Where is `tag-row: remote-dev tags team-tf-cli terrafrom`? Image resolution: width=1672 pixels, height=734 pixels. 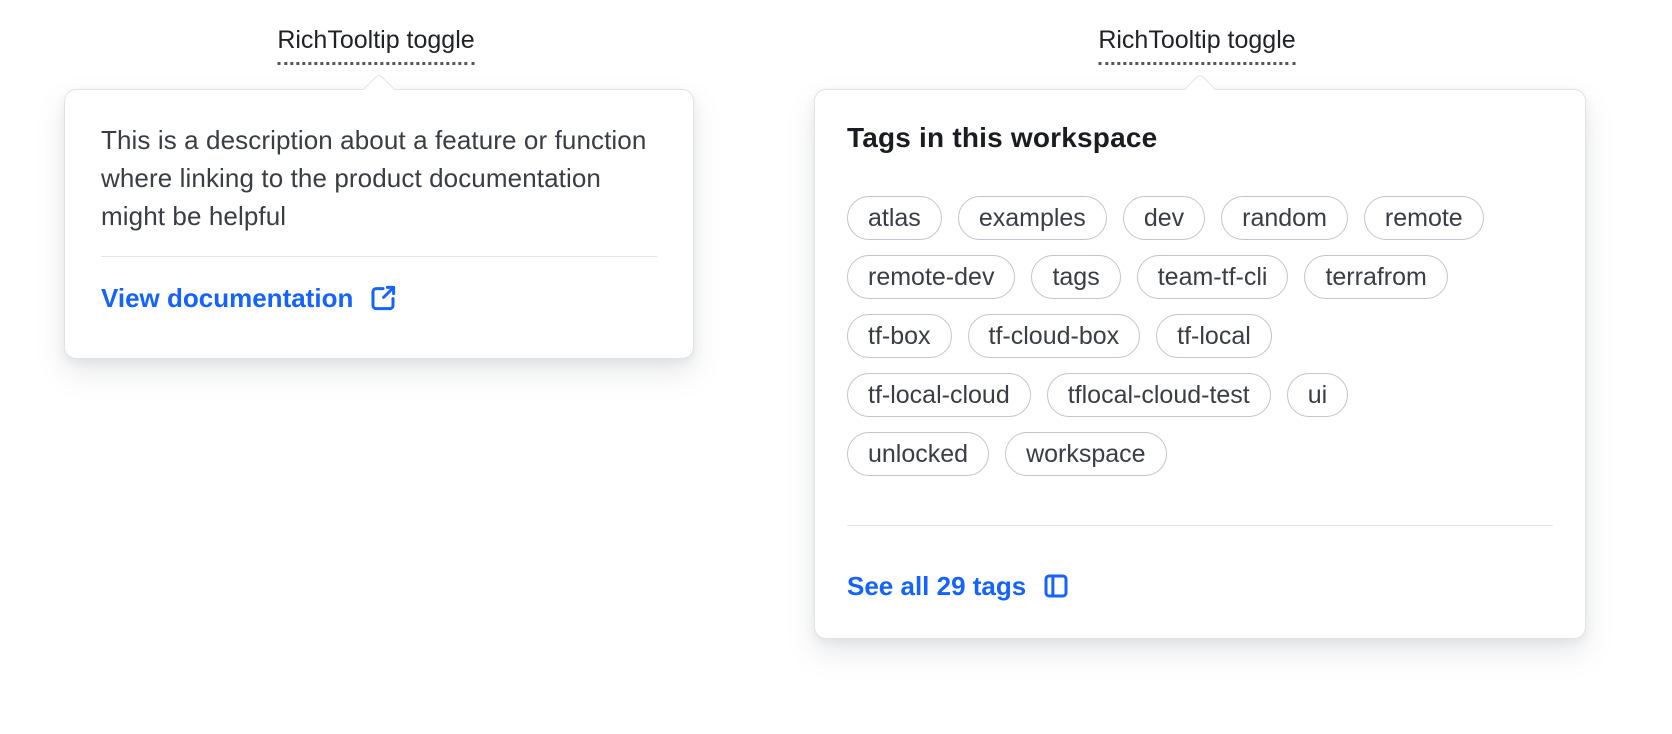 tag-row: remote-dev tags team-tf-cli terrafrom is located at coordinates (1200, 277).